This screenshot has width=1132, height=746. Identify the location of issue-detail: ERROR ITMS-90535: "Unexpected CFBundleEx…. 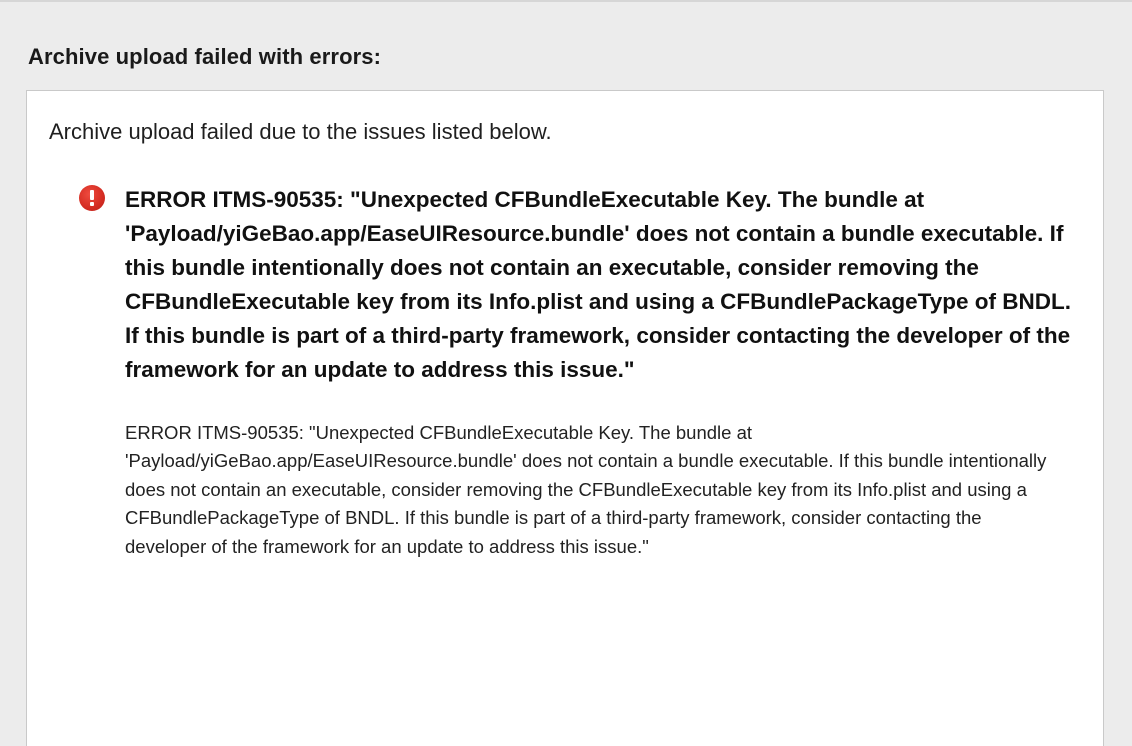
(586, 489).